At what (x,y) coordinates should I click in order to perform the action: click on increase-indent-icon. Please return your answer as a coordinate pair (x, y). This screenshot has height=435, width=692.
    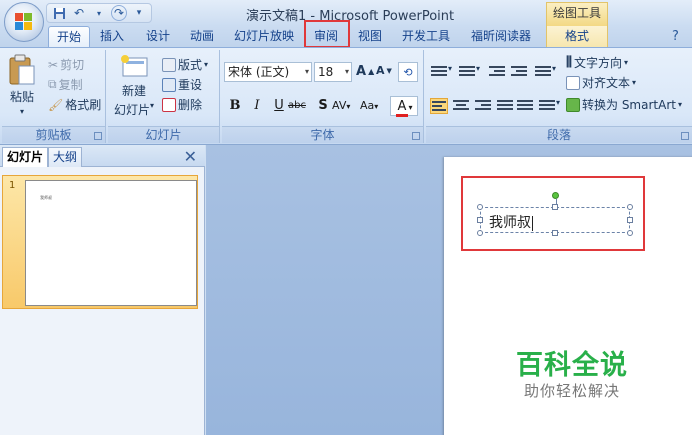
    Looking at the image, I should click on (519, 72).